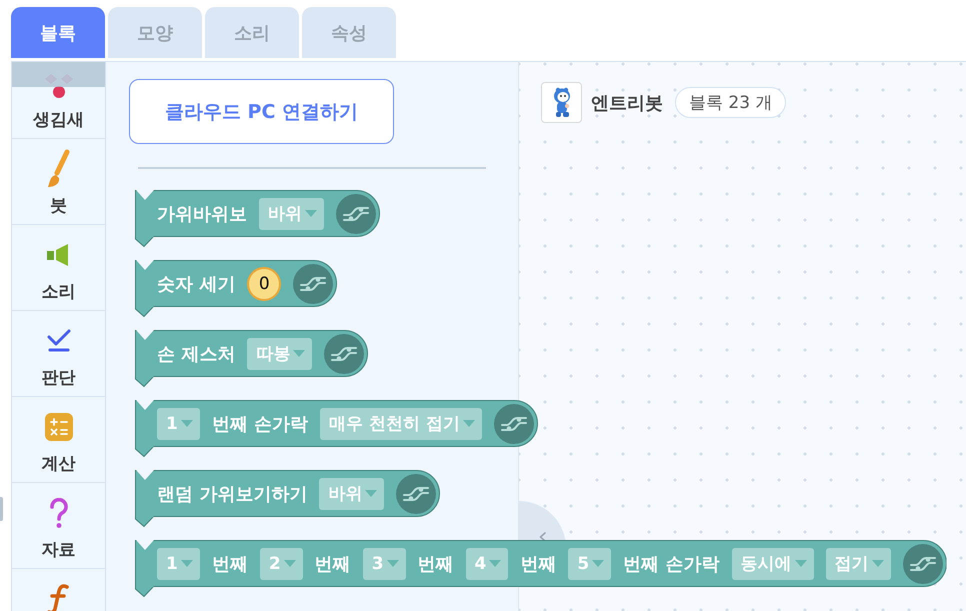 Image resolution: width=966 pixels, height=611 pixels. What do you see at coordinates (487, 564) in the screenshot?
I see `block-dropdown: 4` at bounding box center [487, 564].